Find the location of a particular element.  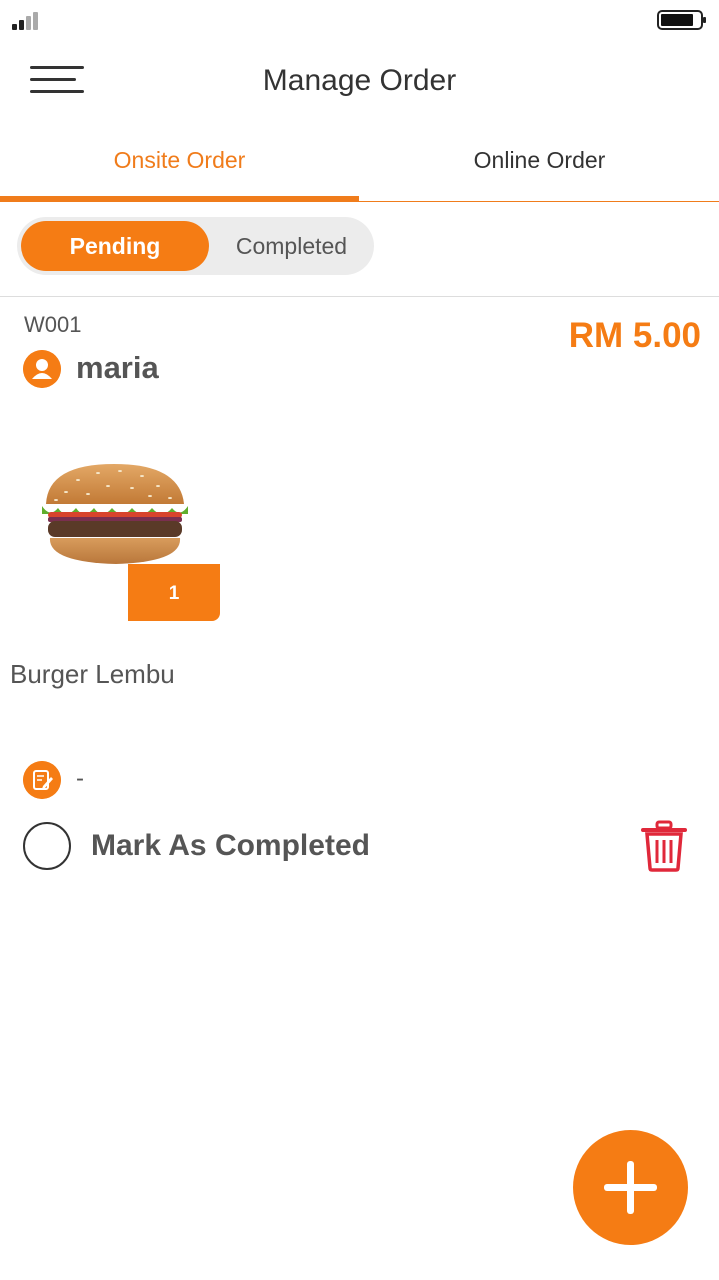

divider is located at coordinates (359, 296).